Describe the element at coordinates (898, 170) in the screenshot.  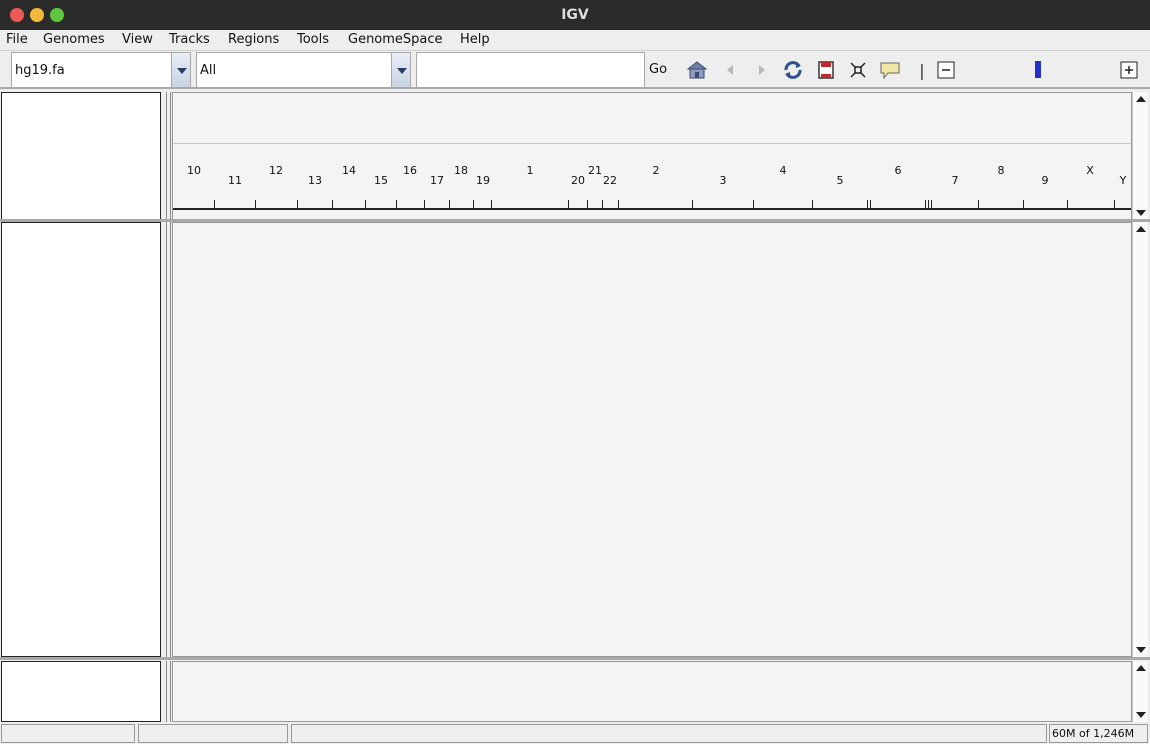
I see `chromosome-label: 6` at that location.